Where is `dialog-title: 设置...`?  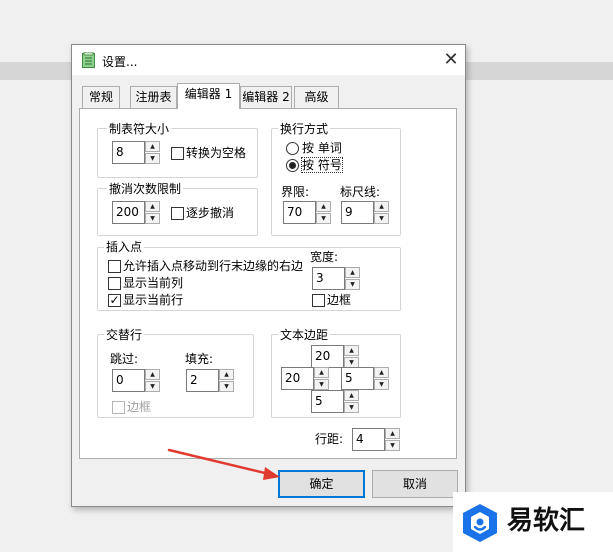
dialog-title: 设置... is located at coordinates (120, 62).